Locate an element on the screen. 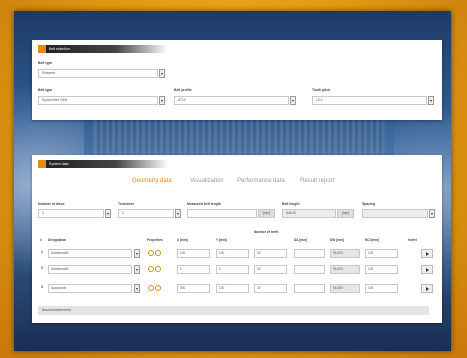  column-header-designation: Designation is located at coordinates (57, 240).